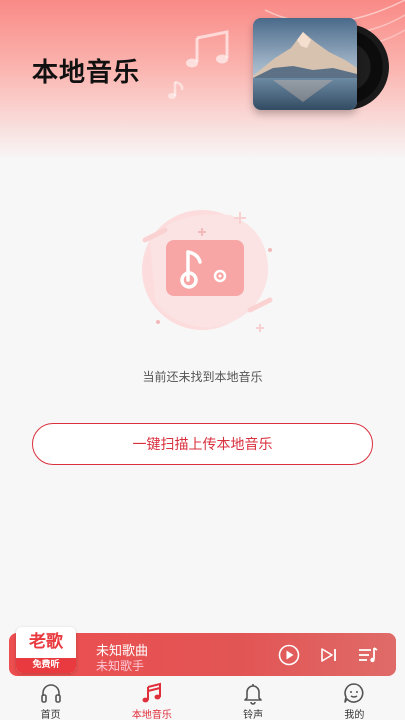 The height and width of the screenshot is (720, 405). What do you see at coordinates (50, 715) in the screenshot?
I see `tab-label: 首页` at bounding box center [50, 715].